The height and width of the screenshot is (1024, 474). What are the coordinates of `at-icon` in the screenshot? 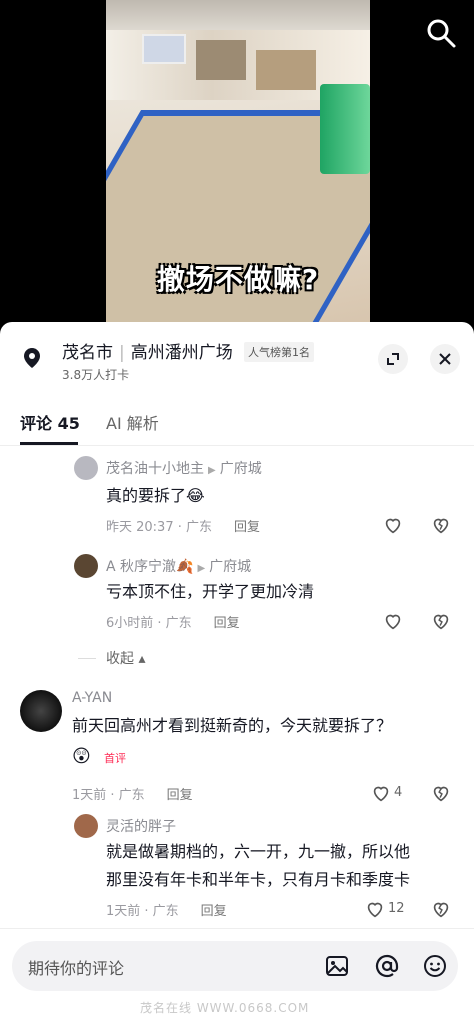 It's located at (387, 966).